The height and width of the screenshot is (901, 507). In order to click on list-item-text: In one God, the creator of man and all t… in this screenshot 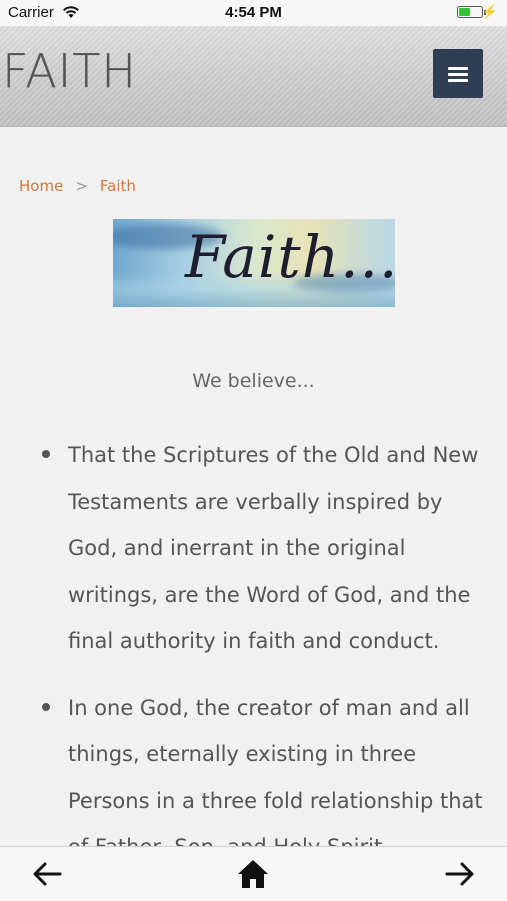, I will do `click(275, 777)`.